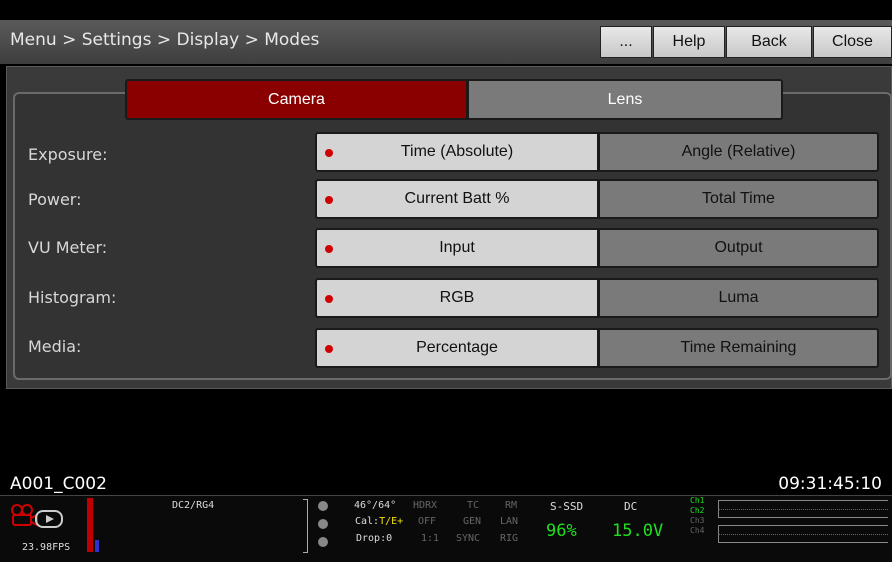  Describe the element at coordinates (296, 99) in the screenshot. I see `tab-camera: Camera` at that location.